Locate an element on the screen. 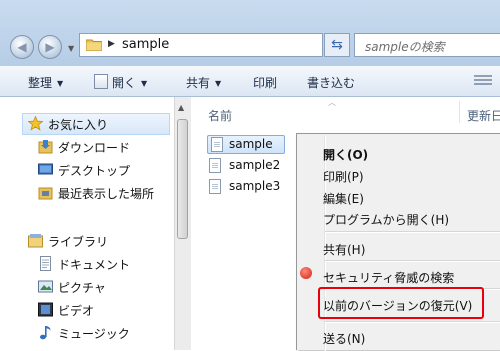 The height and width of the screenshot is (351, 500). star-icon is located at coordinates (35, 123).